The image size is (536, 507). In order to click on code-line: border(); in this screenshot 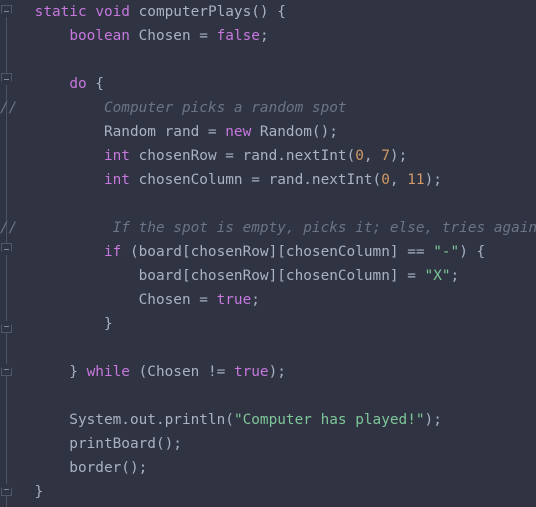, I will do `click(268, 468)`.